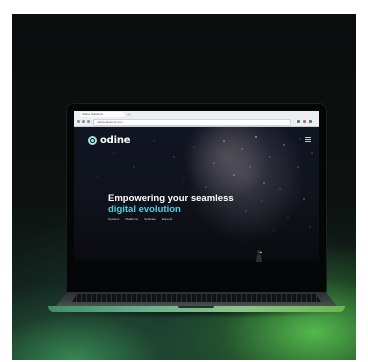  What do you see at coordinates (144, 209) in the screenshot?
I see `hero-title-line2: digital evolution` at bounding box center [144, 209].